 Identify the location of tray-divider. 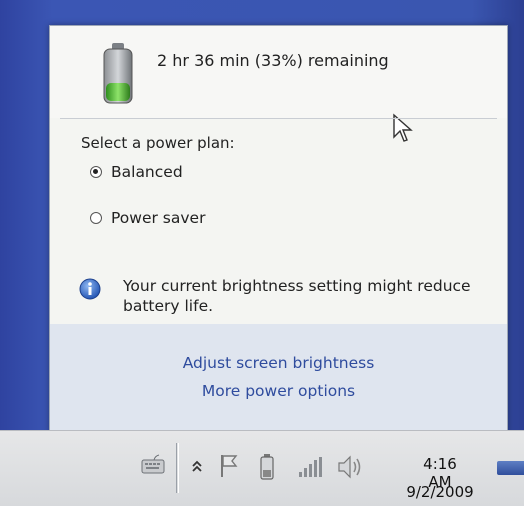
(176, 468).